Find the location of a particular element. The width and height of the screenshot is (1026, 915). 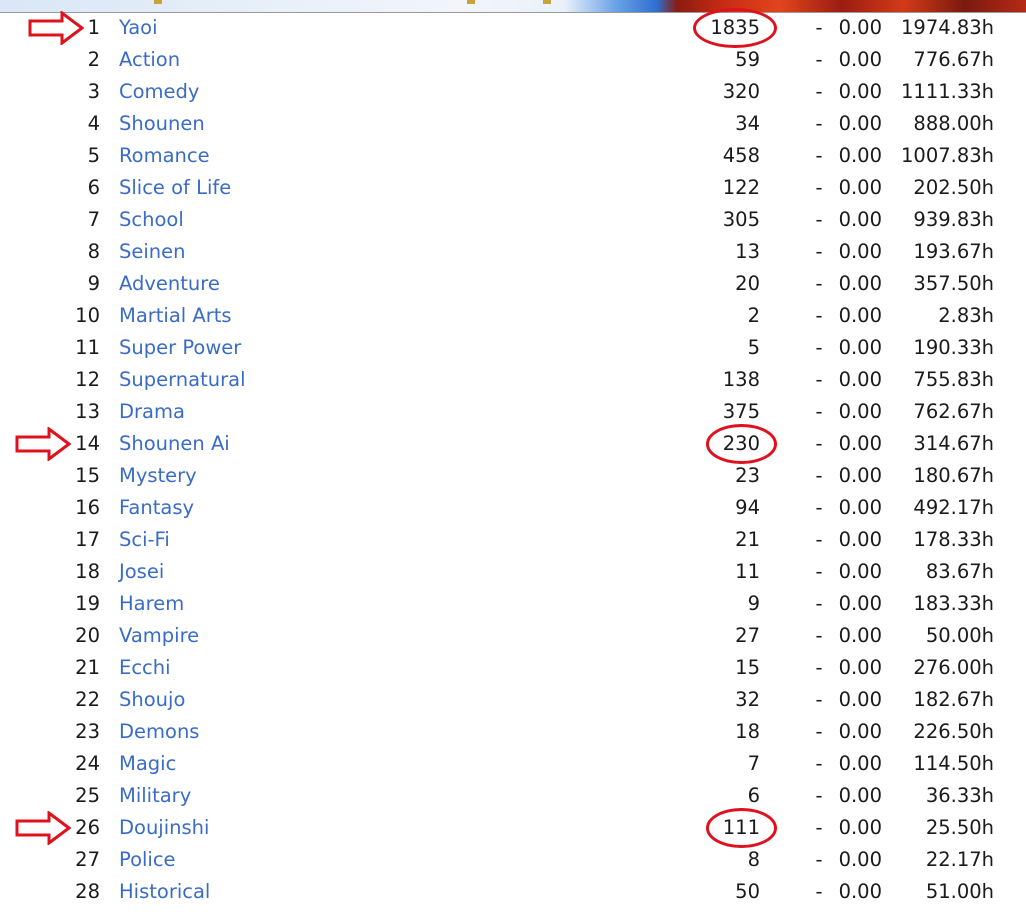

row-rank: 18 is located at coordinates (87, 571).